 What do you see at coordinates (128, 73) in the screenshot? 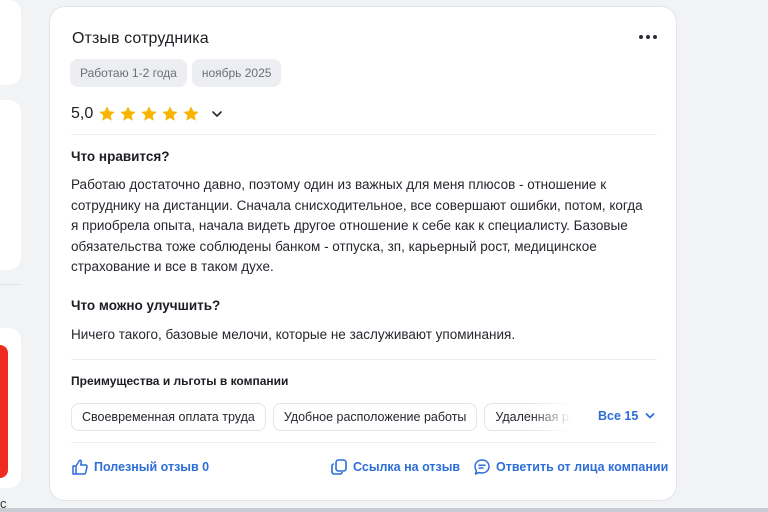
I see `tag-tenure: Работаю 1-2 года` at bounding box center [128, 73].